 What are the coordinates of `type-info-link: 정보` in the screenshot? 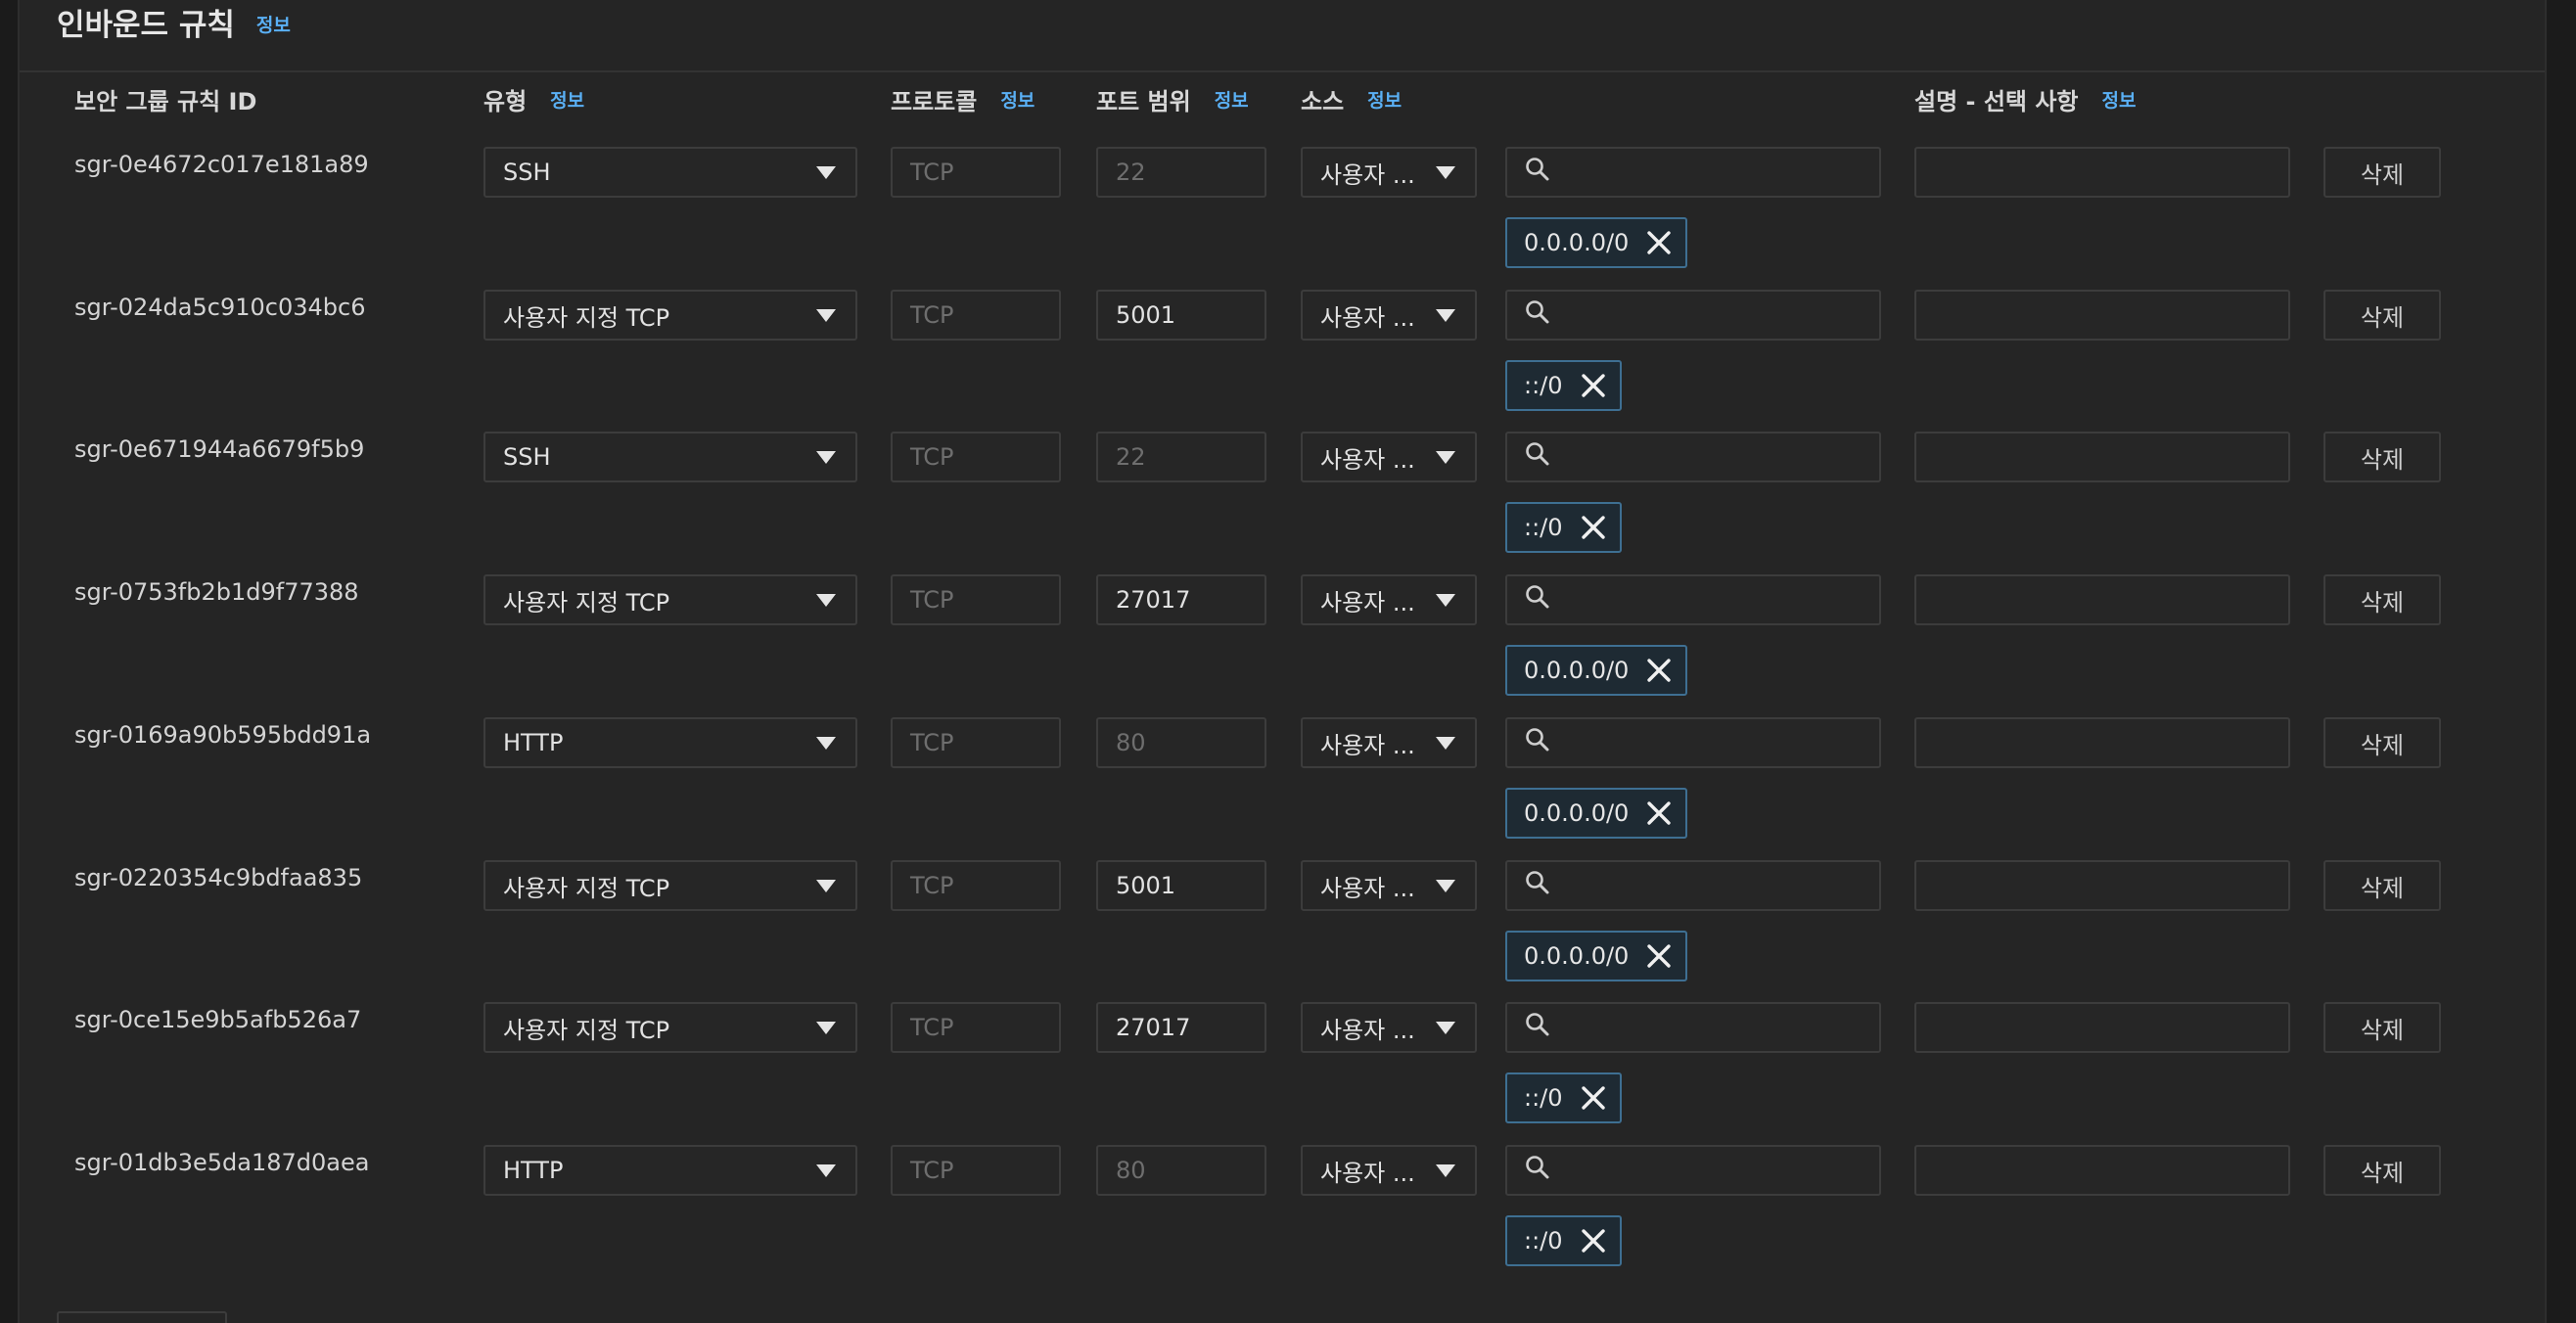 It's located at (567, 99).